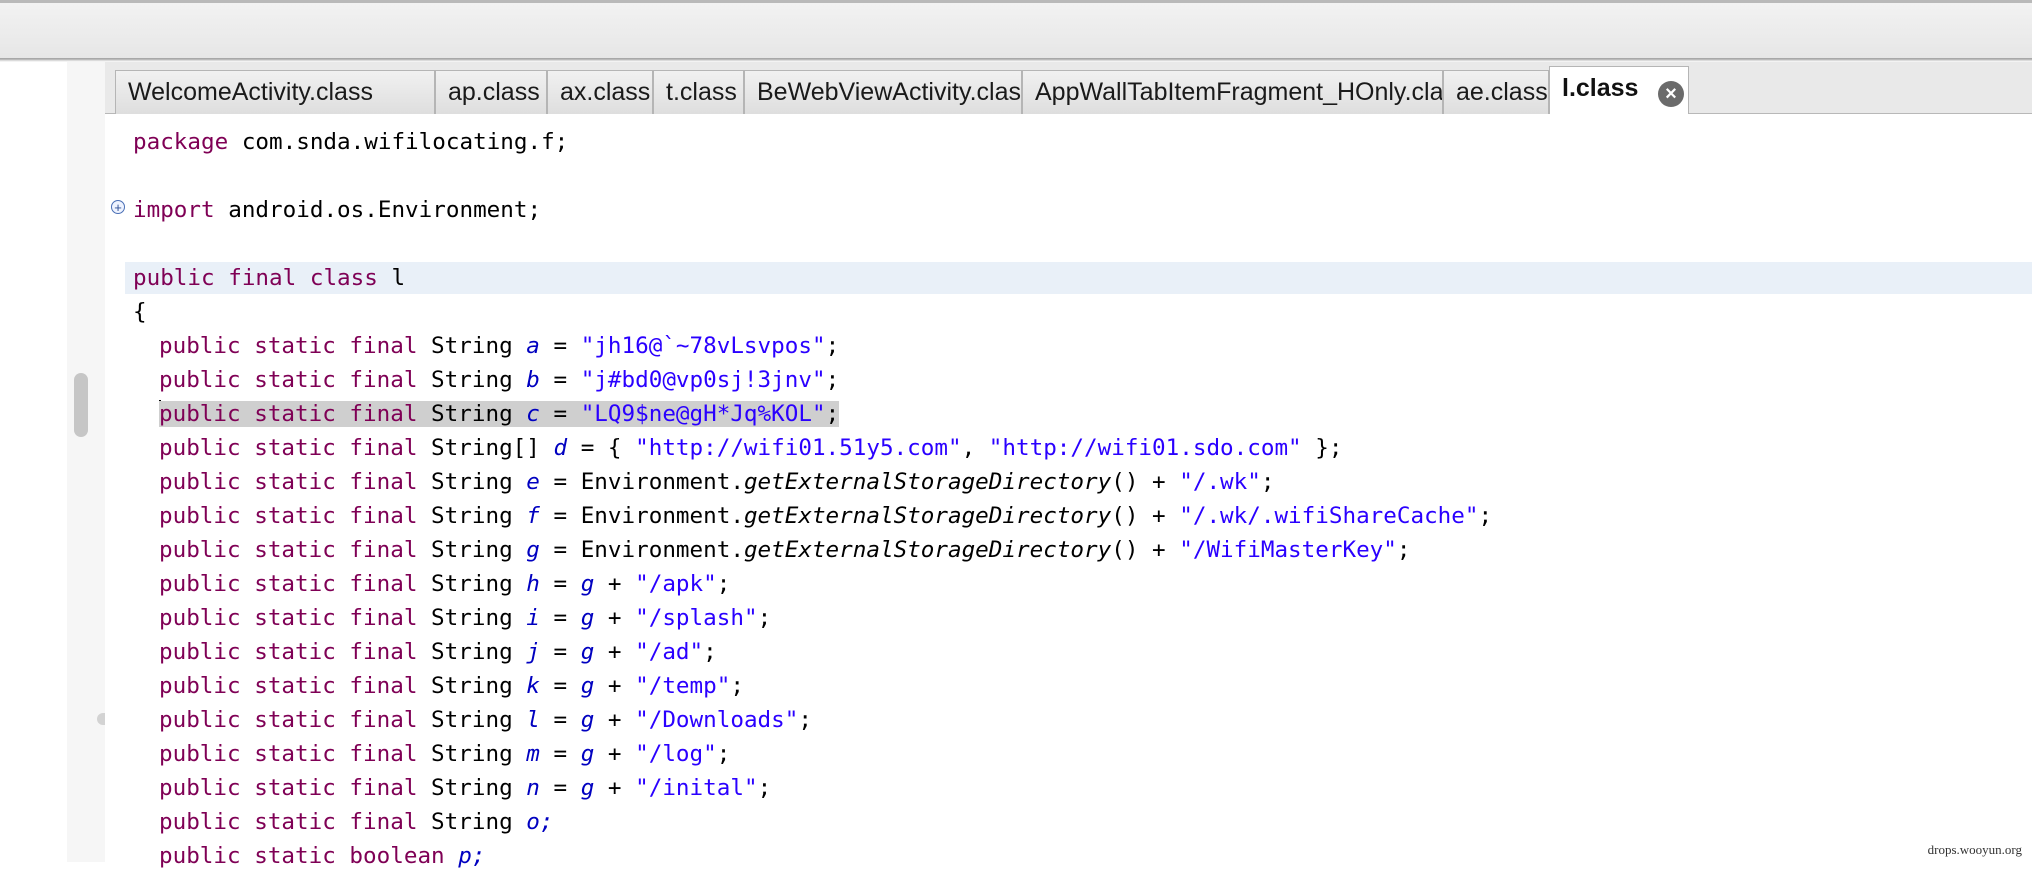 The height and width of the screenshot is (872, 2032). Describe the element at coordinates (115, 488) in the screenshot. I see `editor-ruler` at that location.